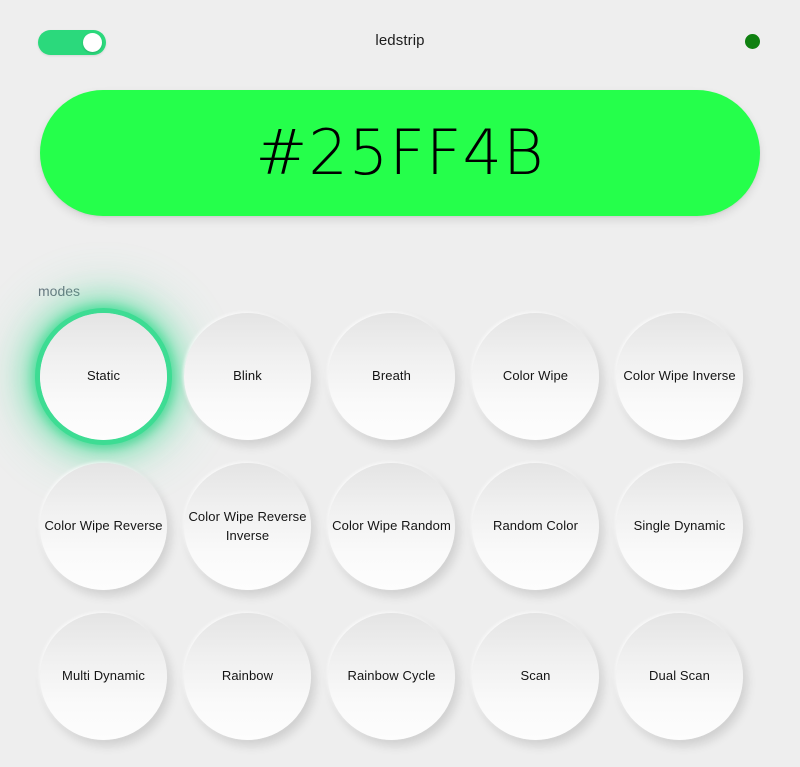  I want to click on mode-button-multi-dynamic: Multi Dynamic, so click(103, 676).